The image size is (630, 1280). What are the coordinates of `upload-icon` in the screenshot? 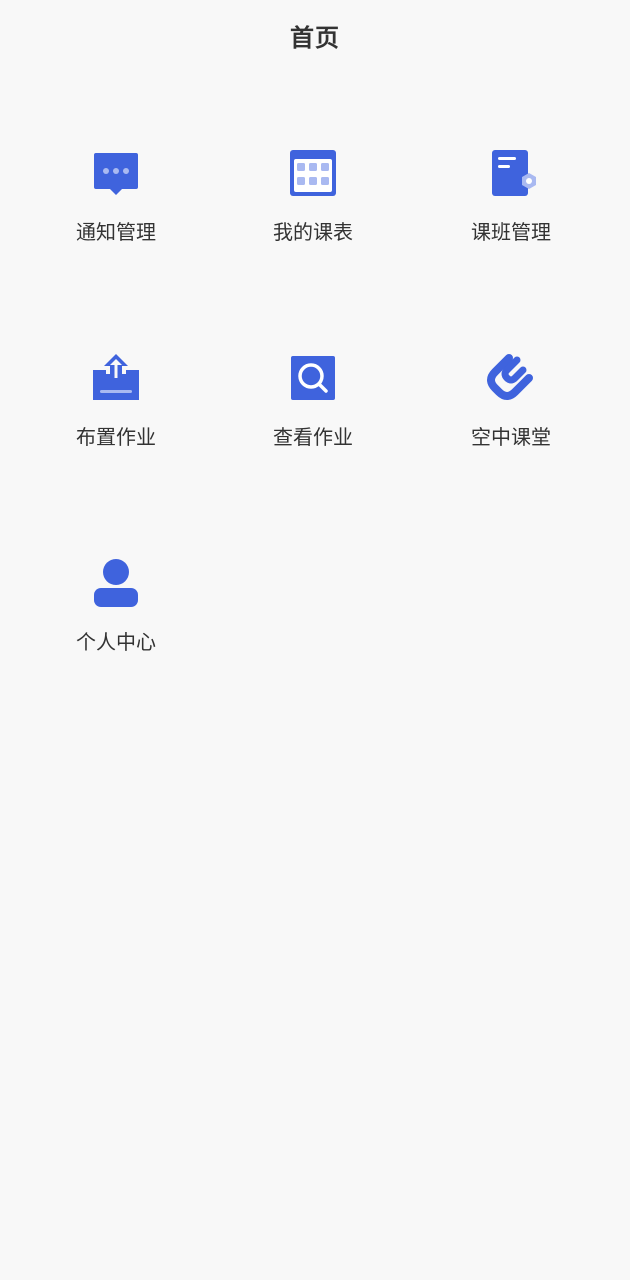 It's located at (116, 378).